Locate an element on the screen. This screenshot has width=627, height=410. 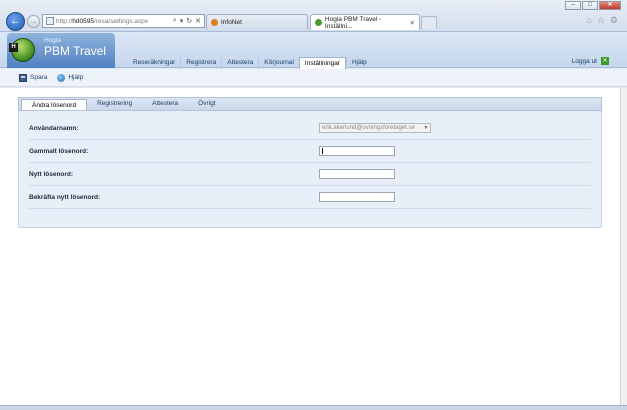
back-button: ← is located at coordinates (15, 21).